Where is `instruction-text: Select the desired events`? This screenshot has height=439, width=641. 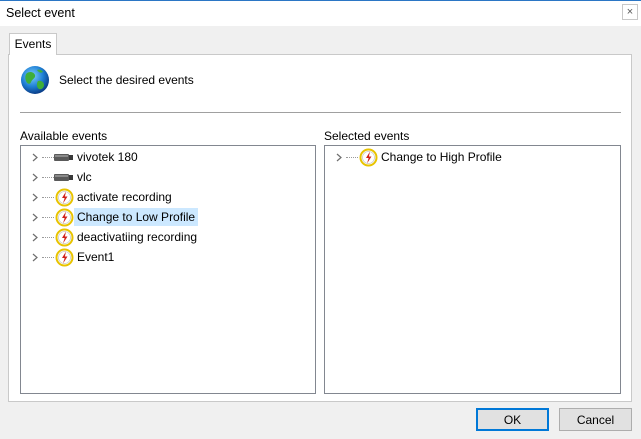
instruction-text: Select the desired events is located at coordinates (126, 80).